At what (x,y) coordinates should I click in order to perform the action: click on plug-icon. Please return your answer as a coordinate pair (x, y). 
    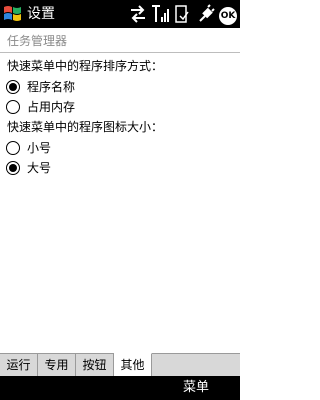
    Looking at the image, I should click on (206, 14).